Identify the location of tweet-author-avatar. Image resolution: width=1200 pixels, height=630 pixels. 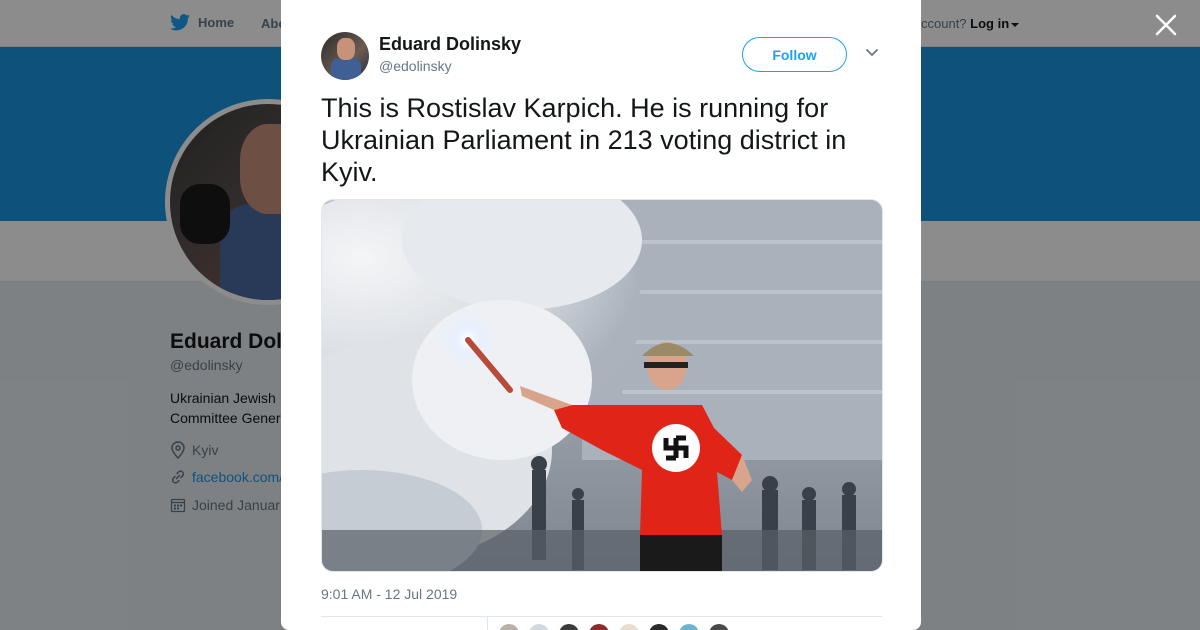
(345, 56).